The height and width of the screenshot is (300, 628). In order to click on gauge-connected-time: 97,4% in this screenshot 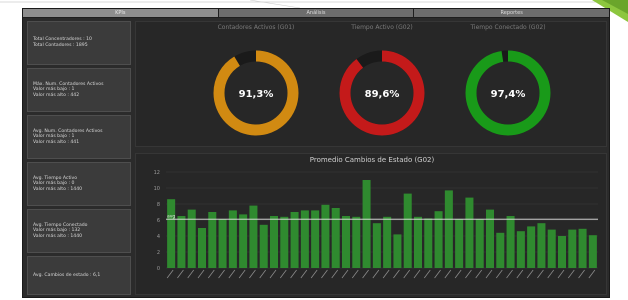, I will do `click(508, 93)`.